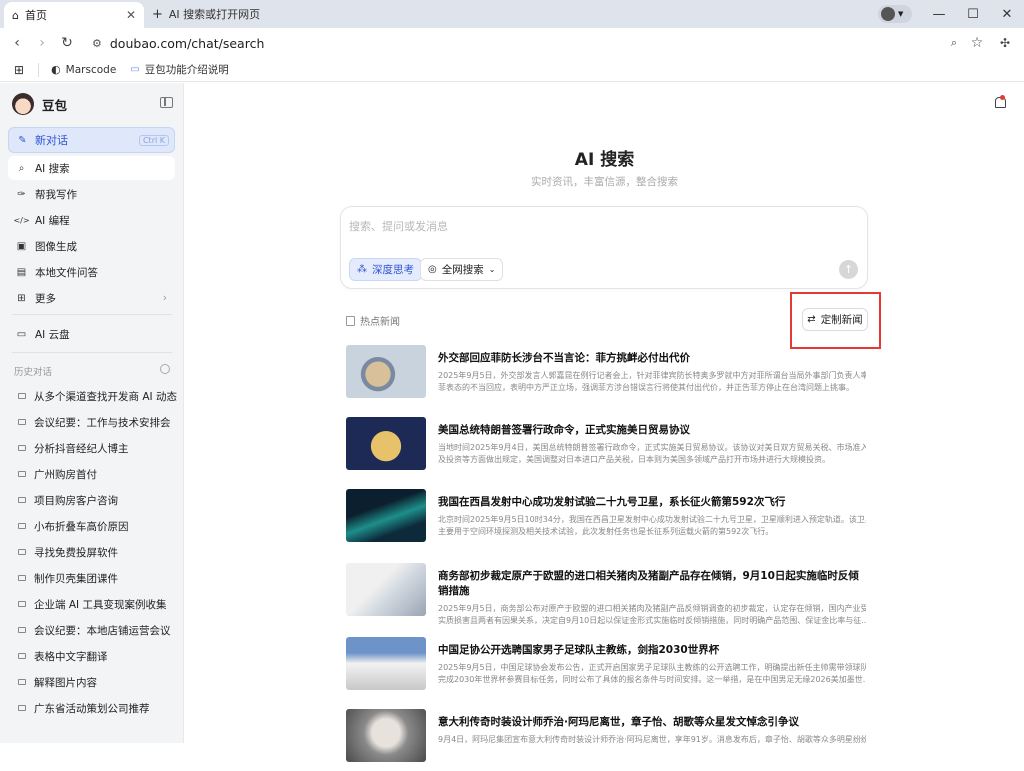 Image resolution: width=1024 pixels, height=771 pixels. What do you see at coordinates (1007, 14) in the screenshot?
I see `window-close-button: ✕` at bounding box center [1007, 14].